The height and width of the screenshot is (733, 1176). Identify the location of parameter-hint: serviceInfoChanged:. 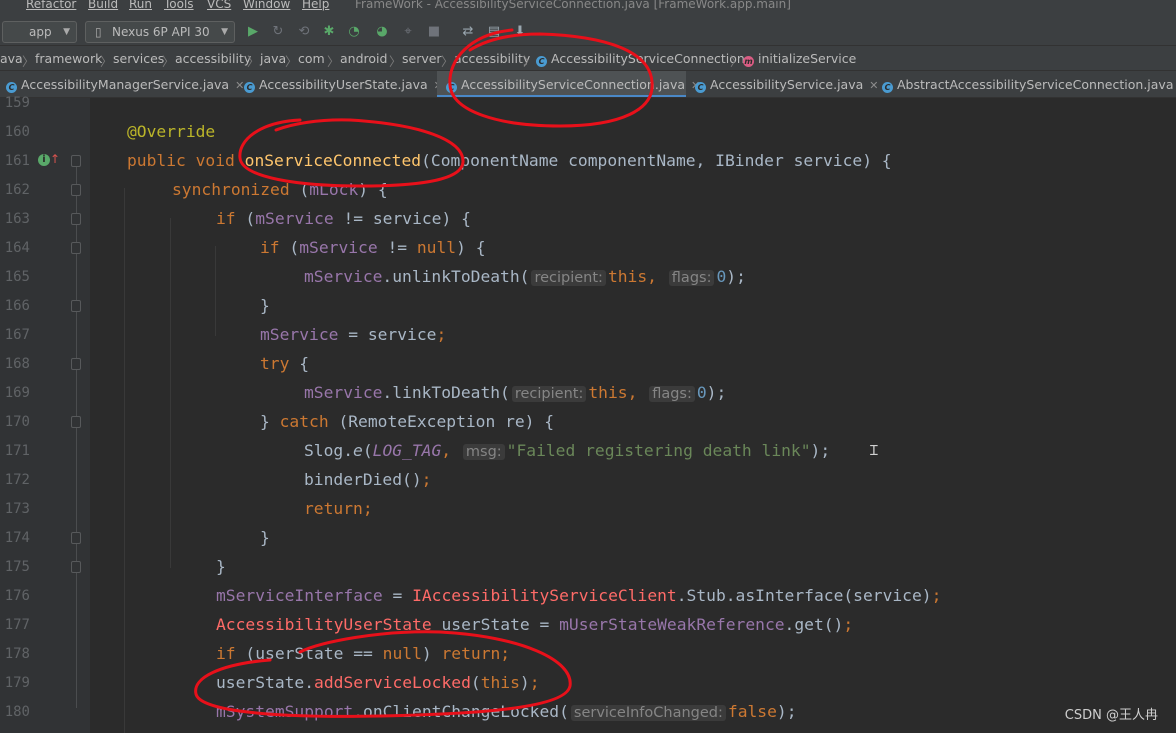
(648, 713).